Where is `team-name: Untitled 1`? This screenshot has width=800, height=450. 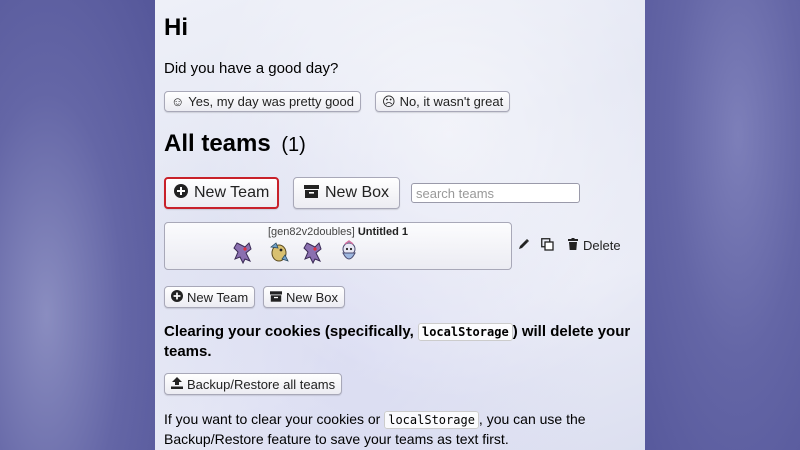
team-name: Untitled 1 is located at coordinates (382, 232).